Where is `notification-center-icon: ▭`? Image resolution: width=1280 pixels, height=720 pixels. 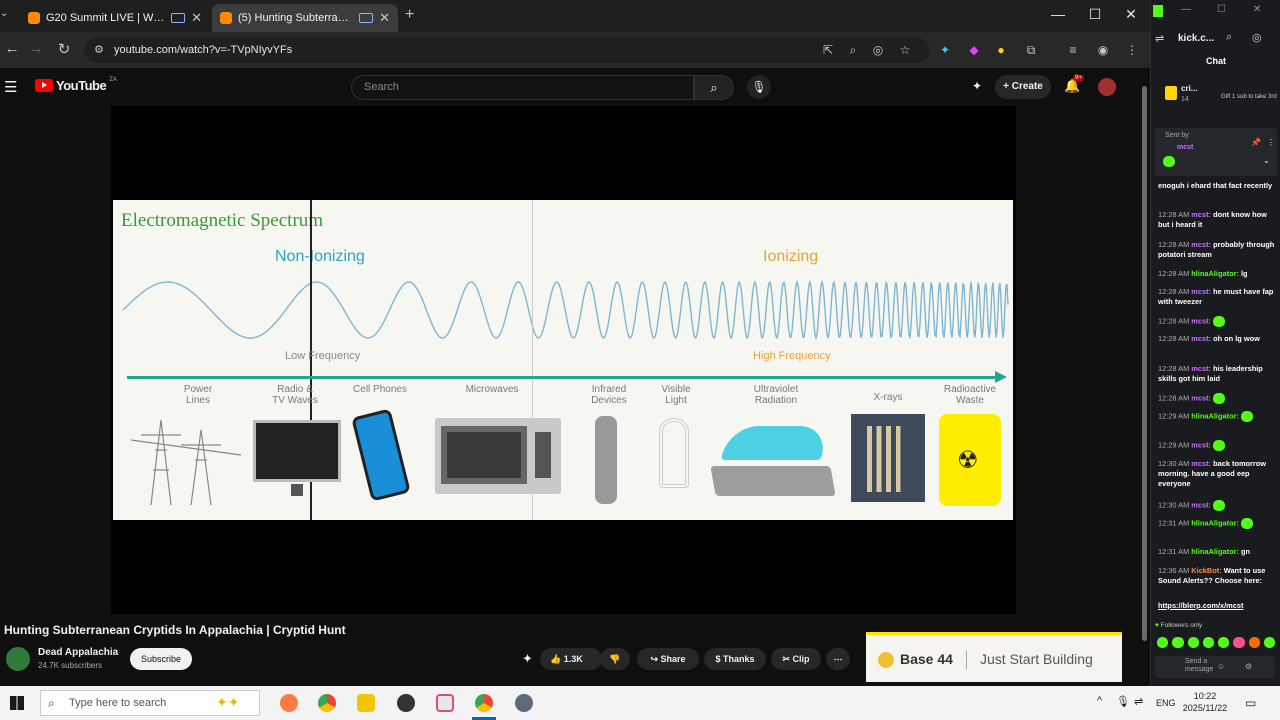
notification-center-icon: ▭ is located at coordinates (1250, 703).